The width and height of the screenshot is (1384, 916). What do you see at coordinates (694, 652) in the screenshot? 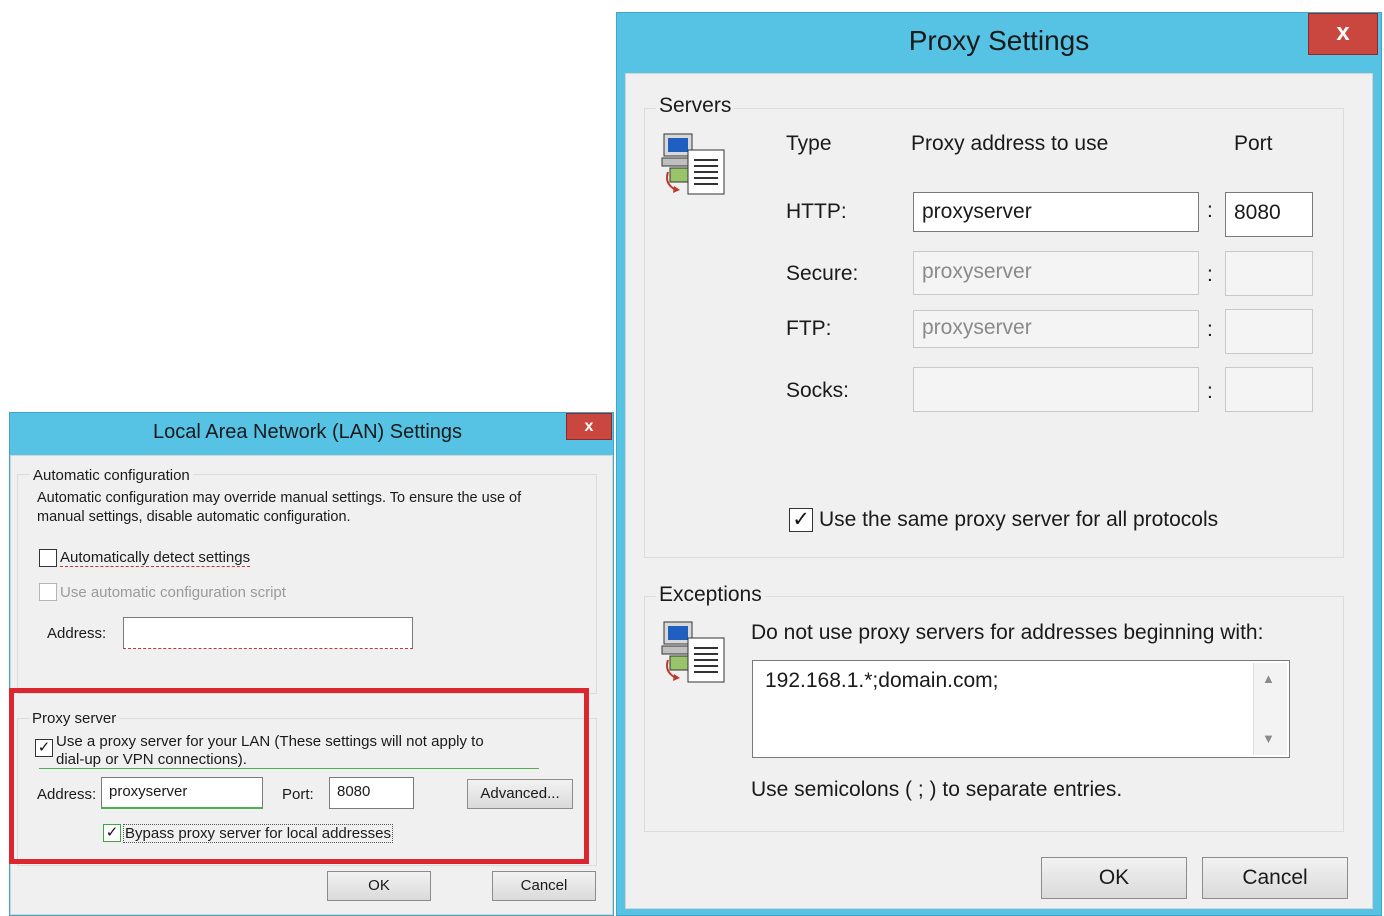
I see `exceptions-network-icon` at bounding box center [694, 652].